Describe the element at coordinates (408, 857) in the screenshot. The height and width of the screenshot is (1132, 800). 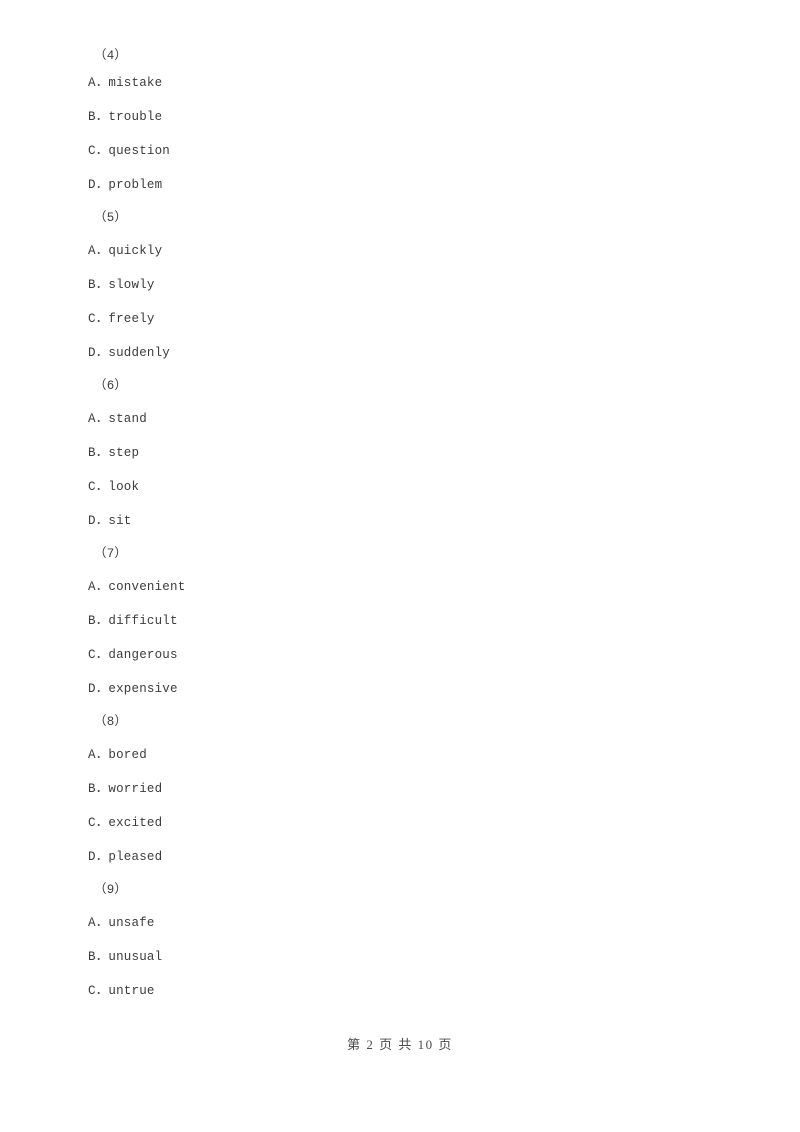
I see `option-d: D．pleased` at that location.